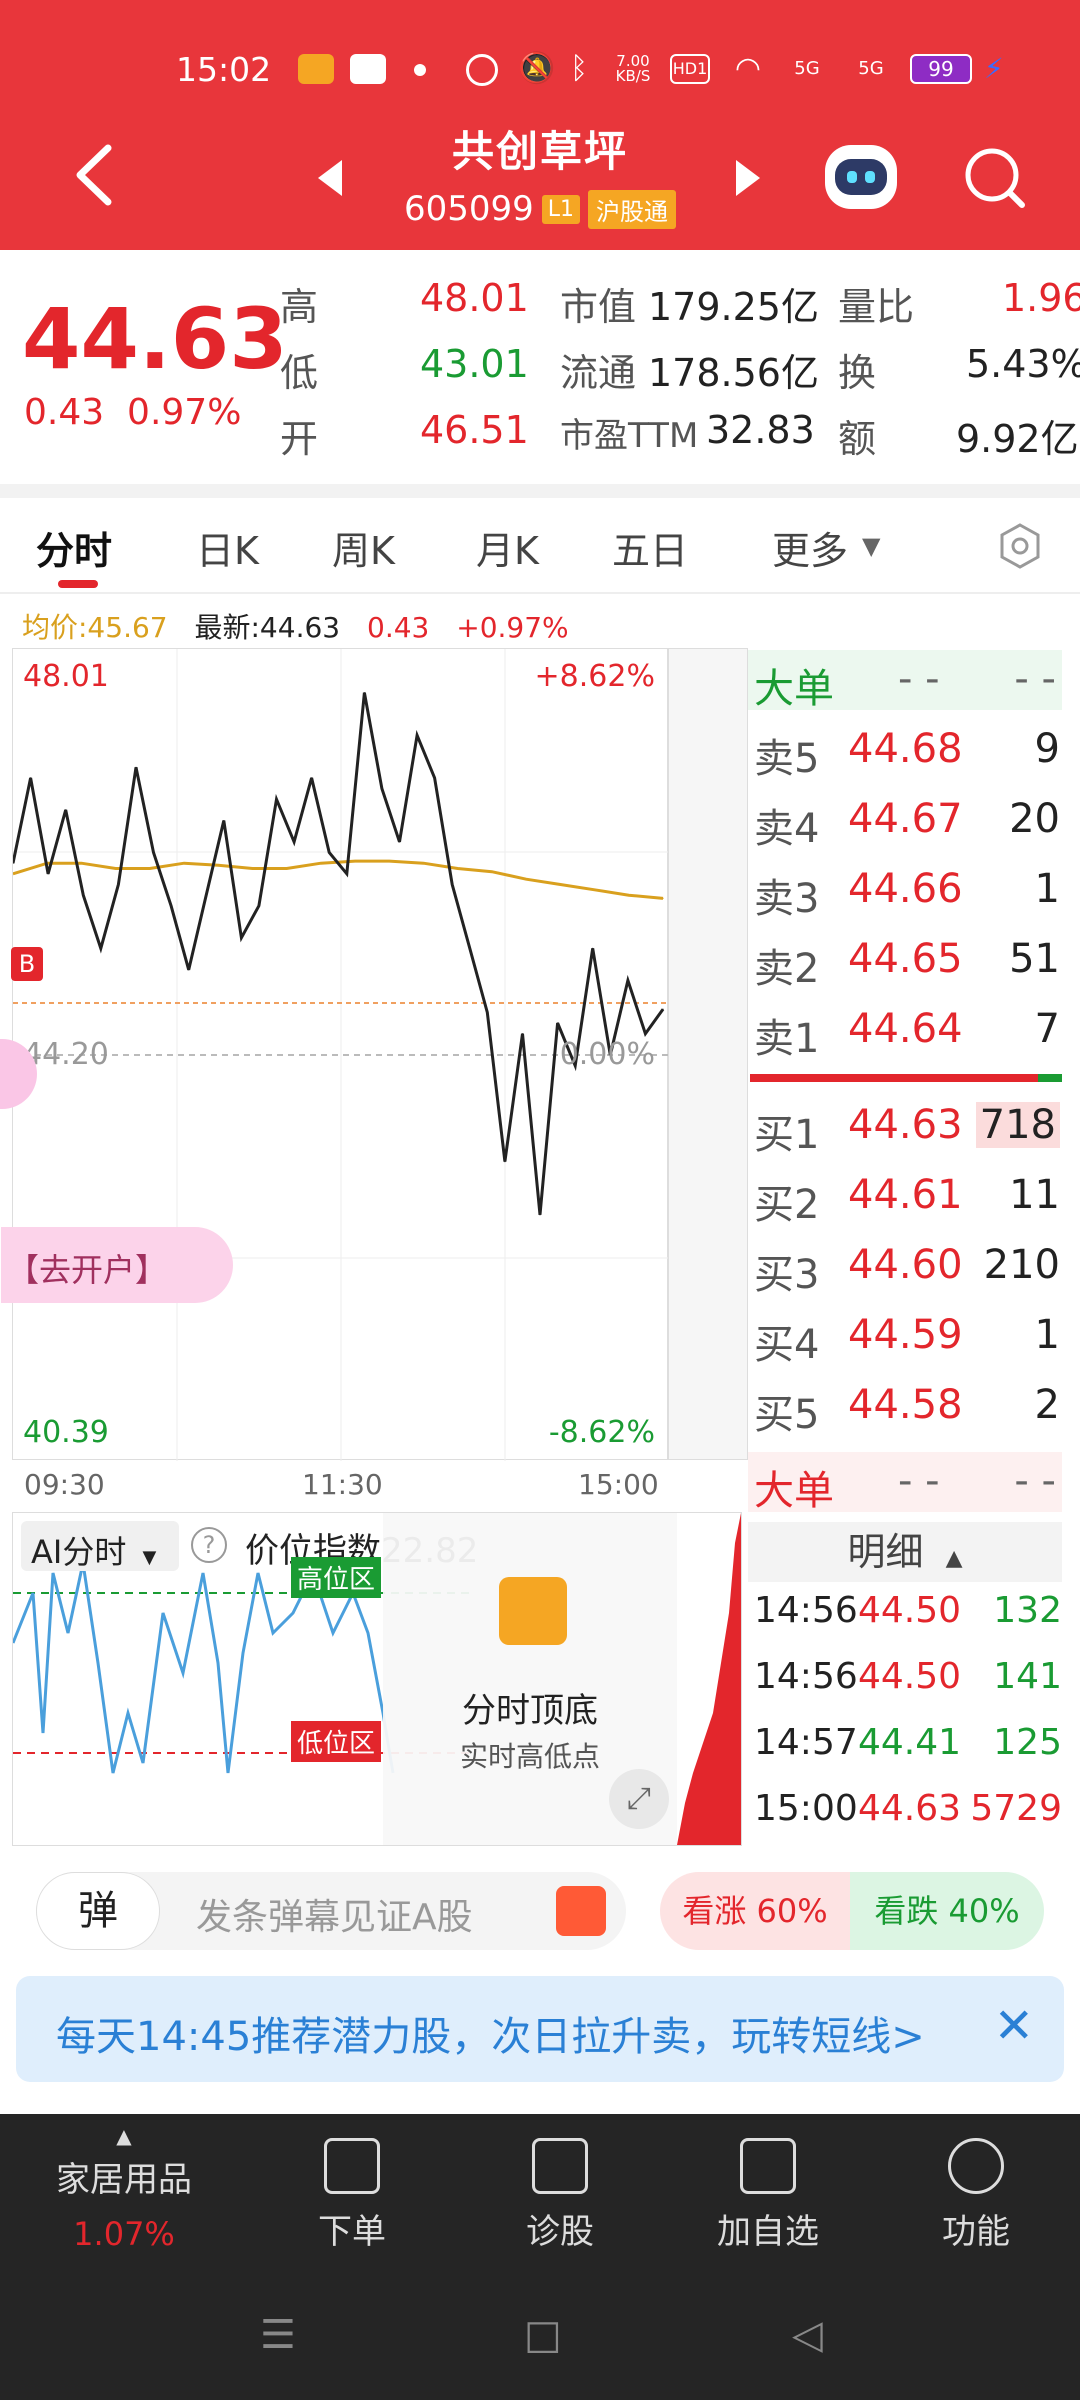 The width and height of the screenshot is (1080, 2400). Describe the element at coordinates (995, 178) in the screenshot. I see `search-icon` at that location.